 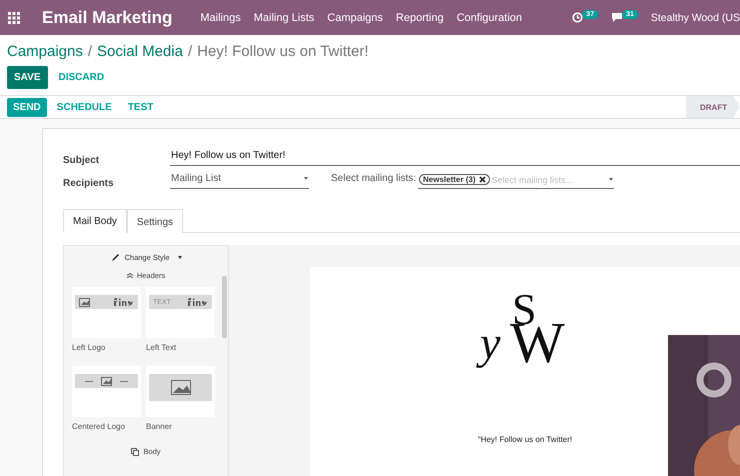 What do you see at coordinates (81, 160) in the screenshot?
I see `field-label: Subject` at bounding box center [81, 160].